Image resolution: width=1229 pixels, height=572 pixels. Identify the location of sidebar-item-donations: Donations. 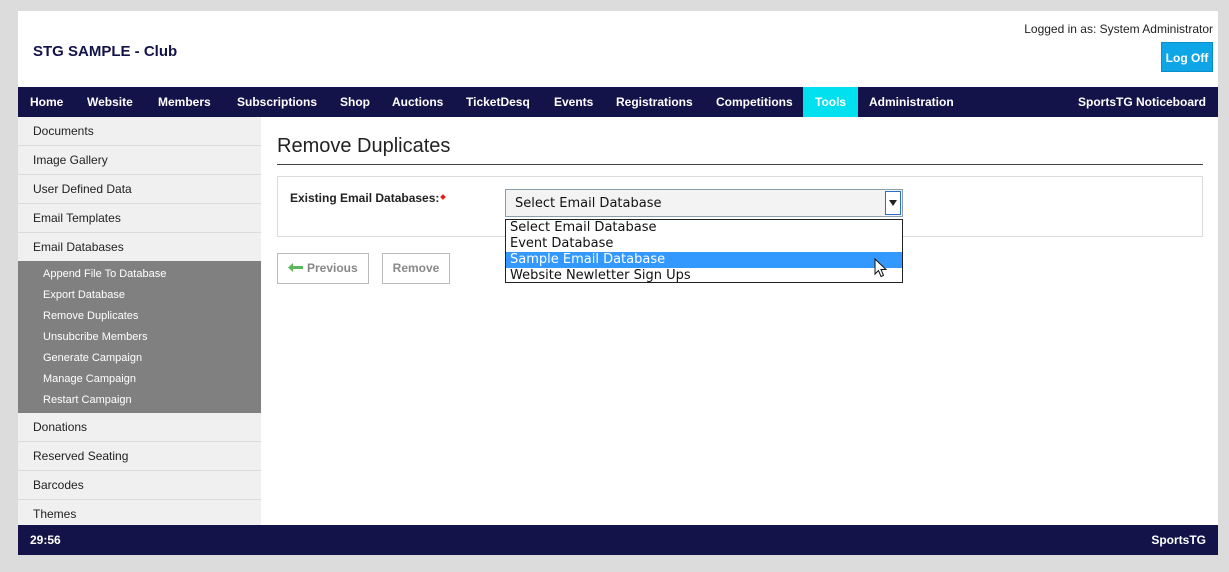
(139, 427).